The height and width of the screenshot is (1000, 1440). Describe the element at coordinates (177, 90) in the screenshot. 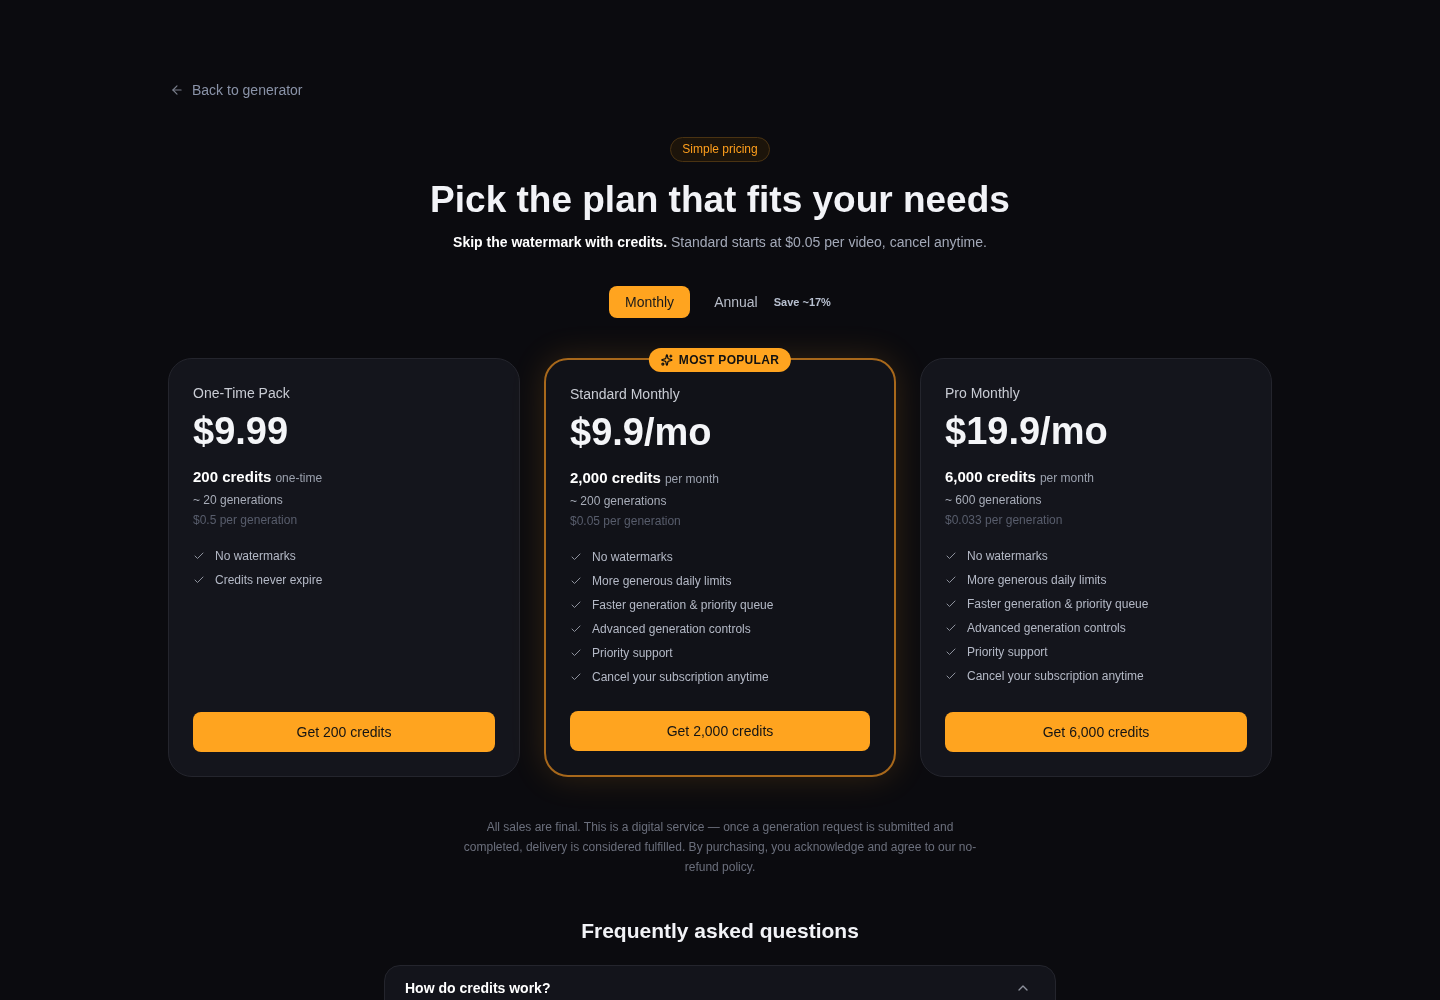

I see `arrow-left-icon` at that location.